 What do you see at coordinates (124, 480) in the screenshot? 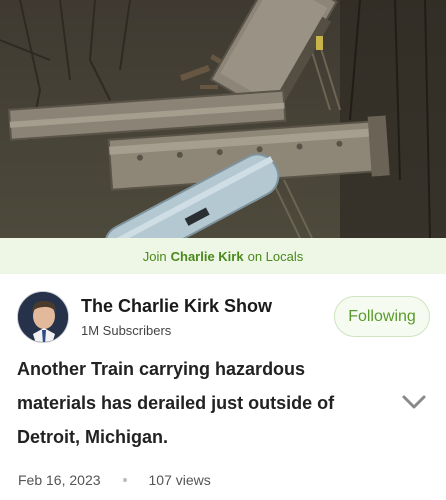
I see `separator-dot` at bounding box center [124, 480].